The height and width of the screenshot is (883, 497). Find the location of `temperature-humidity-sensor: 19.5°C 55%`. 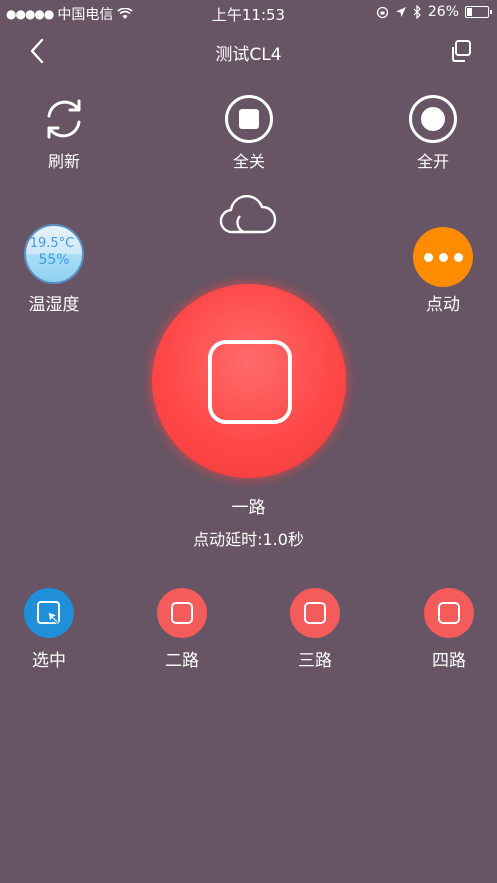

temperature-humidity-sensor: 19.5°C 55% is located at coordinates (54, 254).